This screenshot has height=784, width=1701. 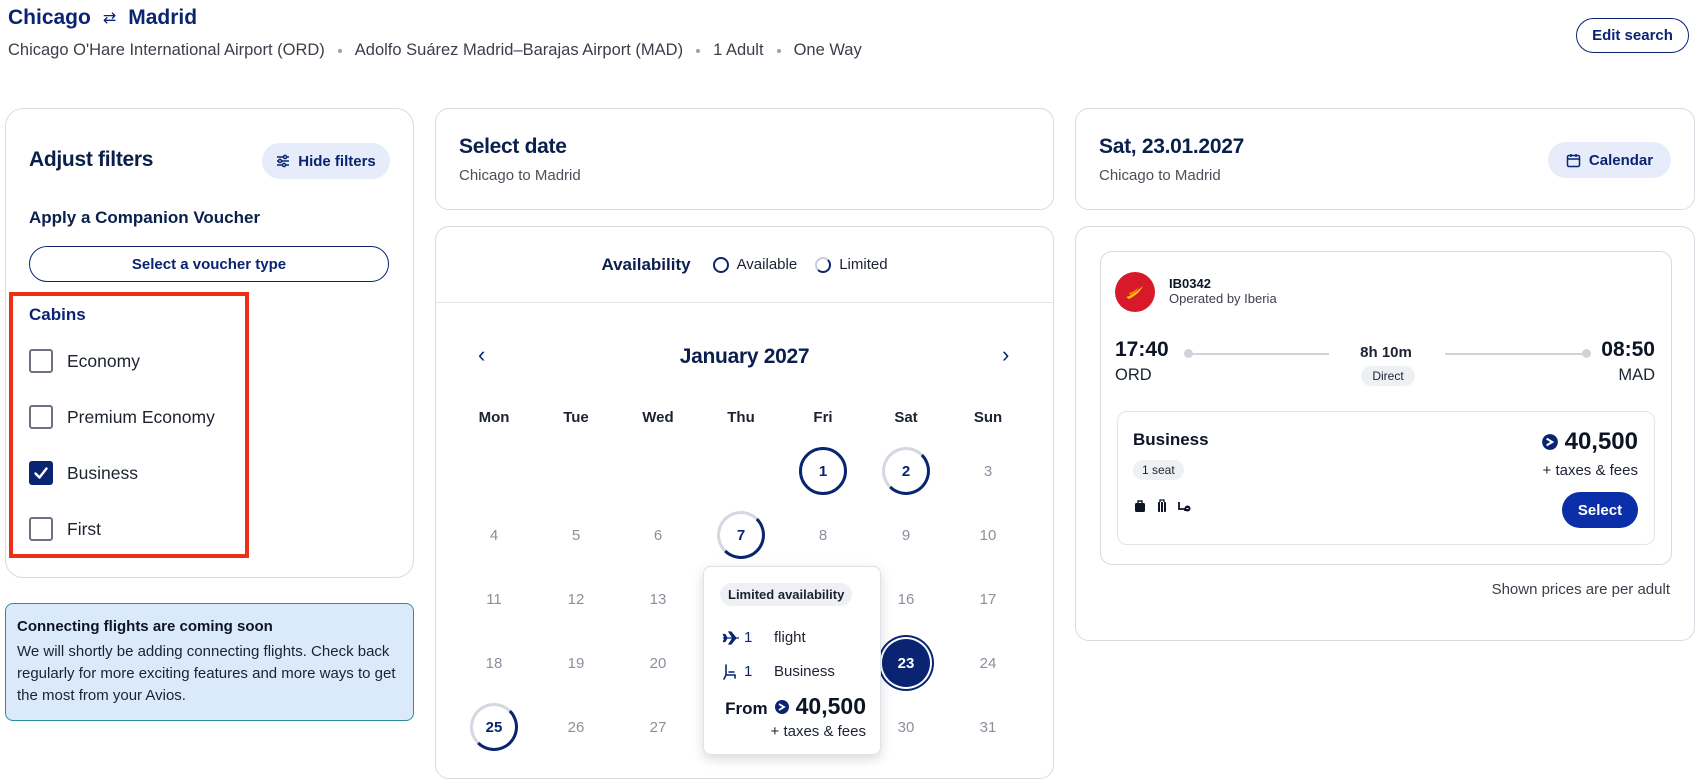 What do you see at coordinates (103, 360) in the screenshot?
I see `cabin-label: Economy` at bounding box center [103, 360].